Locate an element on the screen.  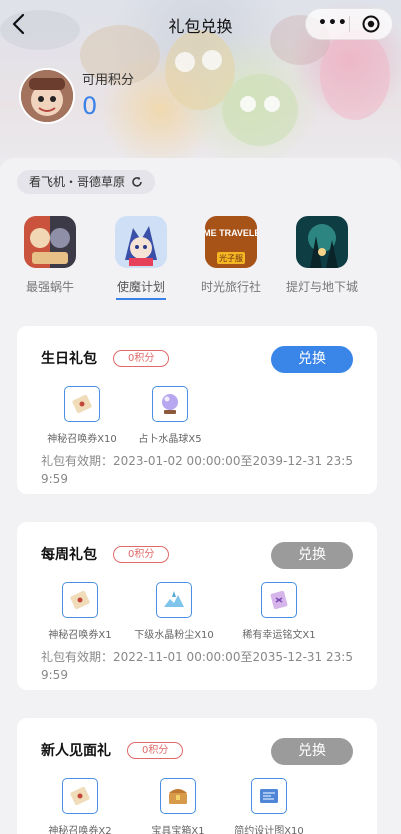
item-name: 稀有幸运铭文X1 is located at coordinates (279, 635).